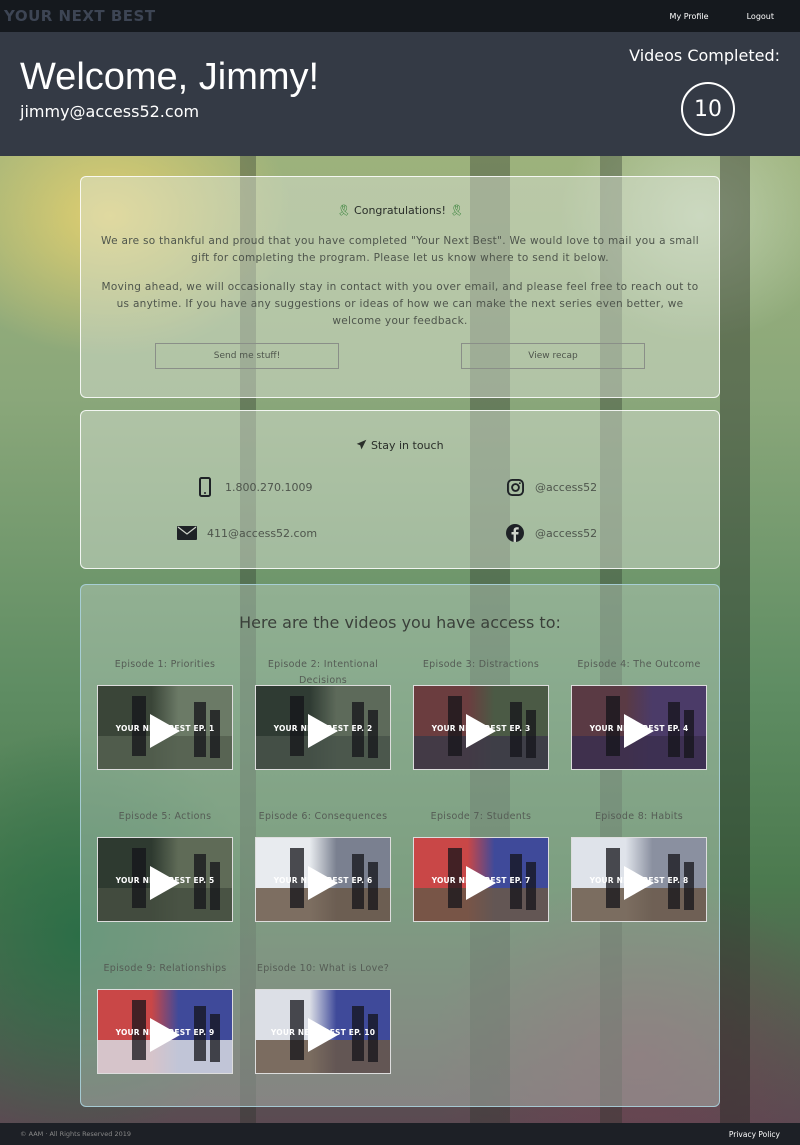  Describe the element at coordinates (708, 109) in the screenshot. I see `videos-completed-count: 10` at that location.